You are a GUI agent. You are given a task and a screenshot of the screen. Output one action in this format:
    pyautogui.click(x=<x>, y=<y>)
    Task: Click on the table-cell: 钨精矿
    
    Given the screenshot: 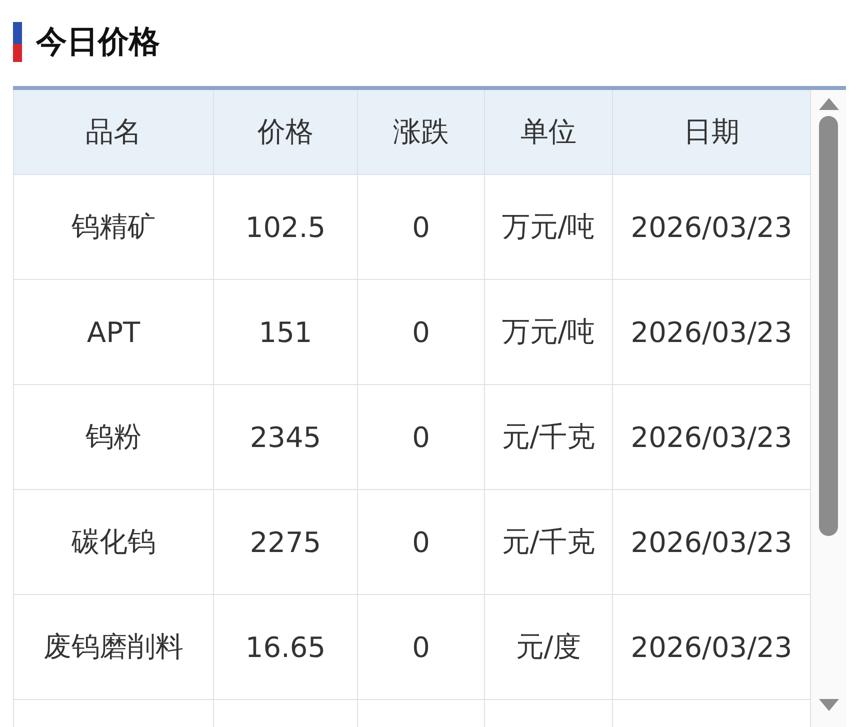 What is the action you would take?
    pyautogui.click(x=114, y=227)
    